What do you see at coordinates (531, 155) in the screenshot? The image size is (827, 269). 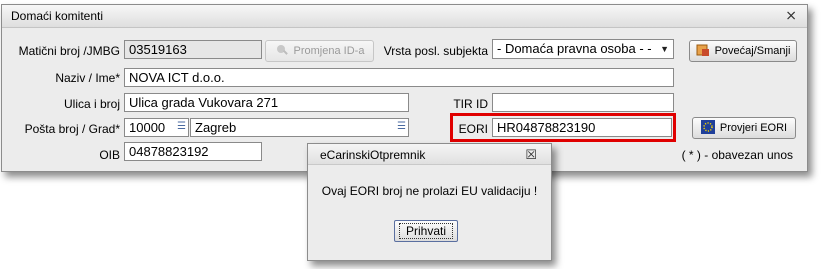 I see `dialog-close-icon: ☒` at bounding box center [531, 155].